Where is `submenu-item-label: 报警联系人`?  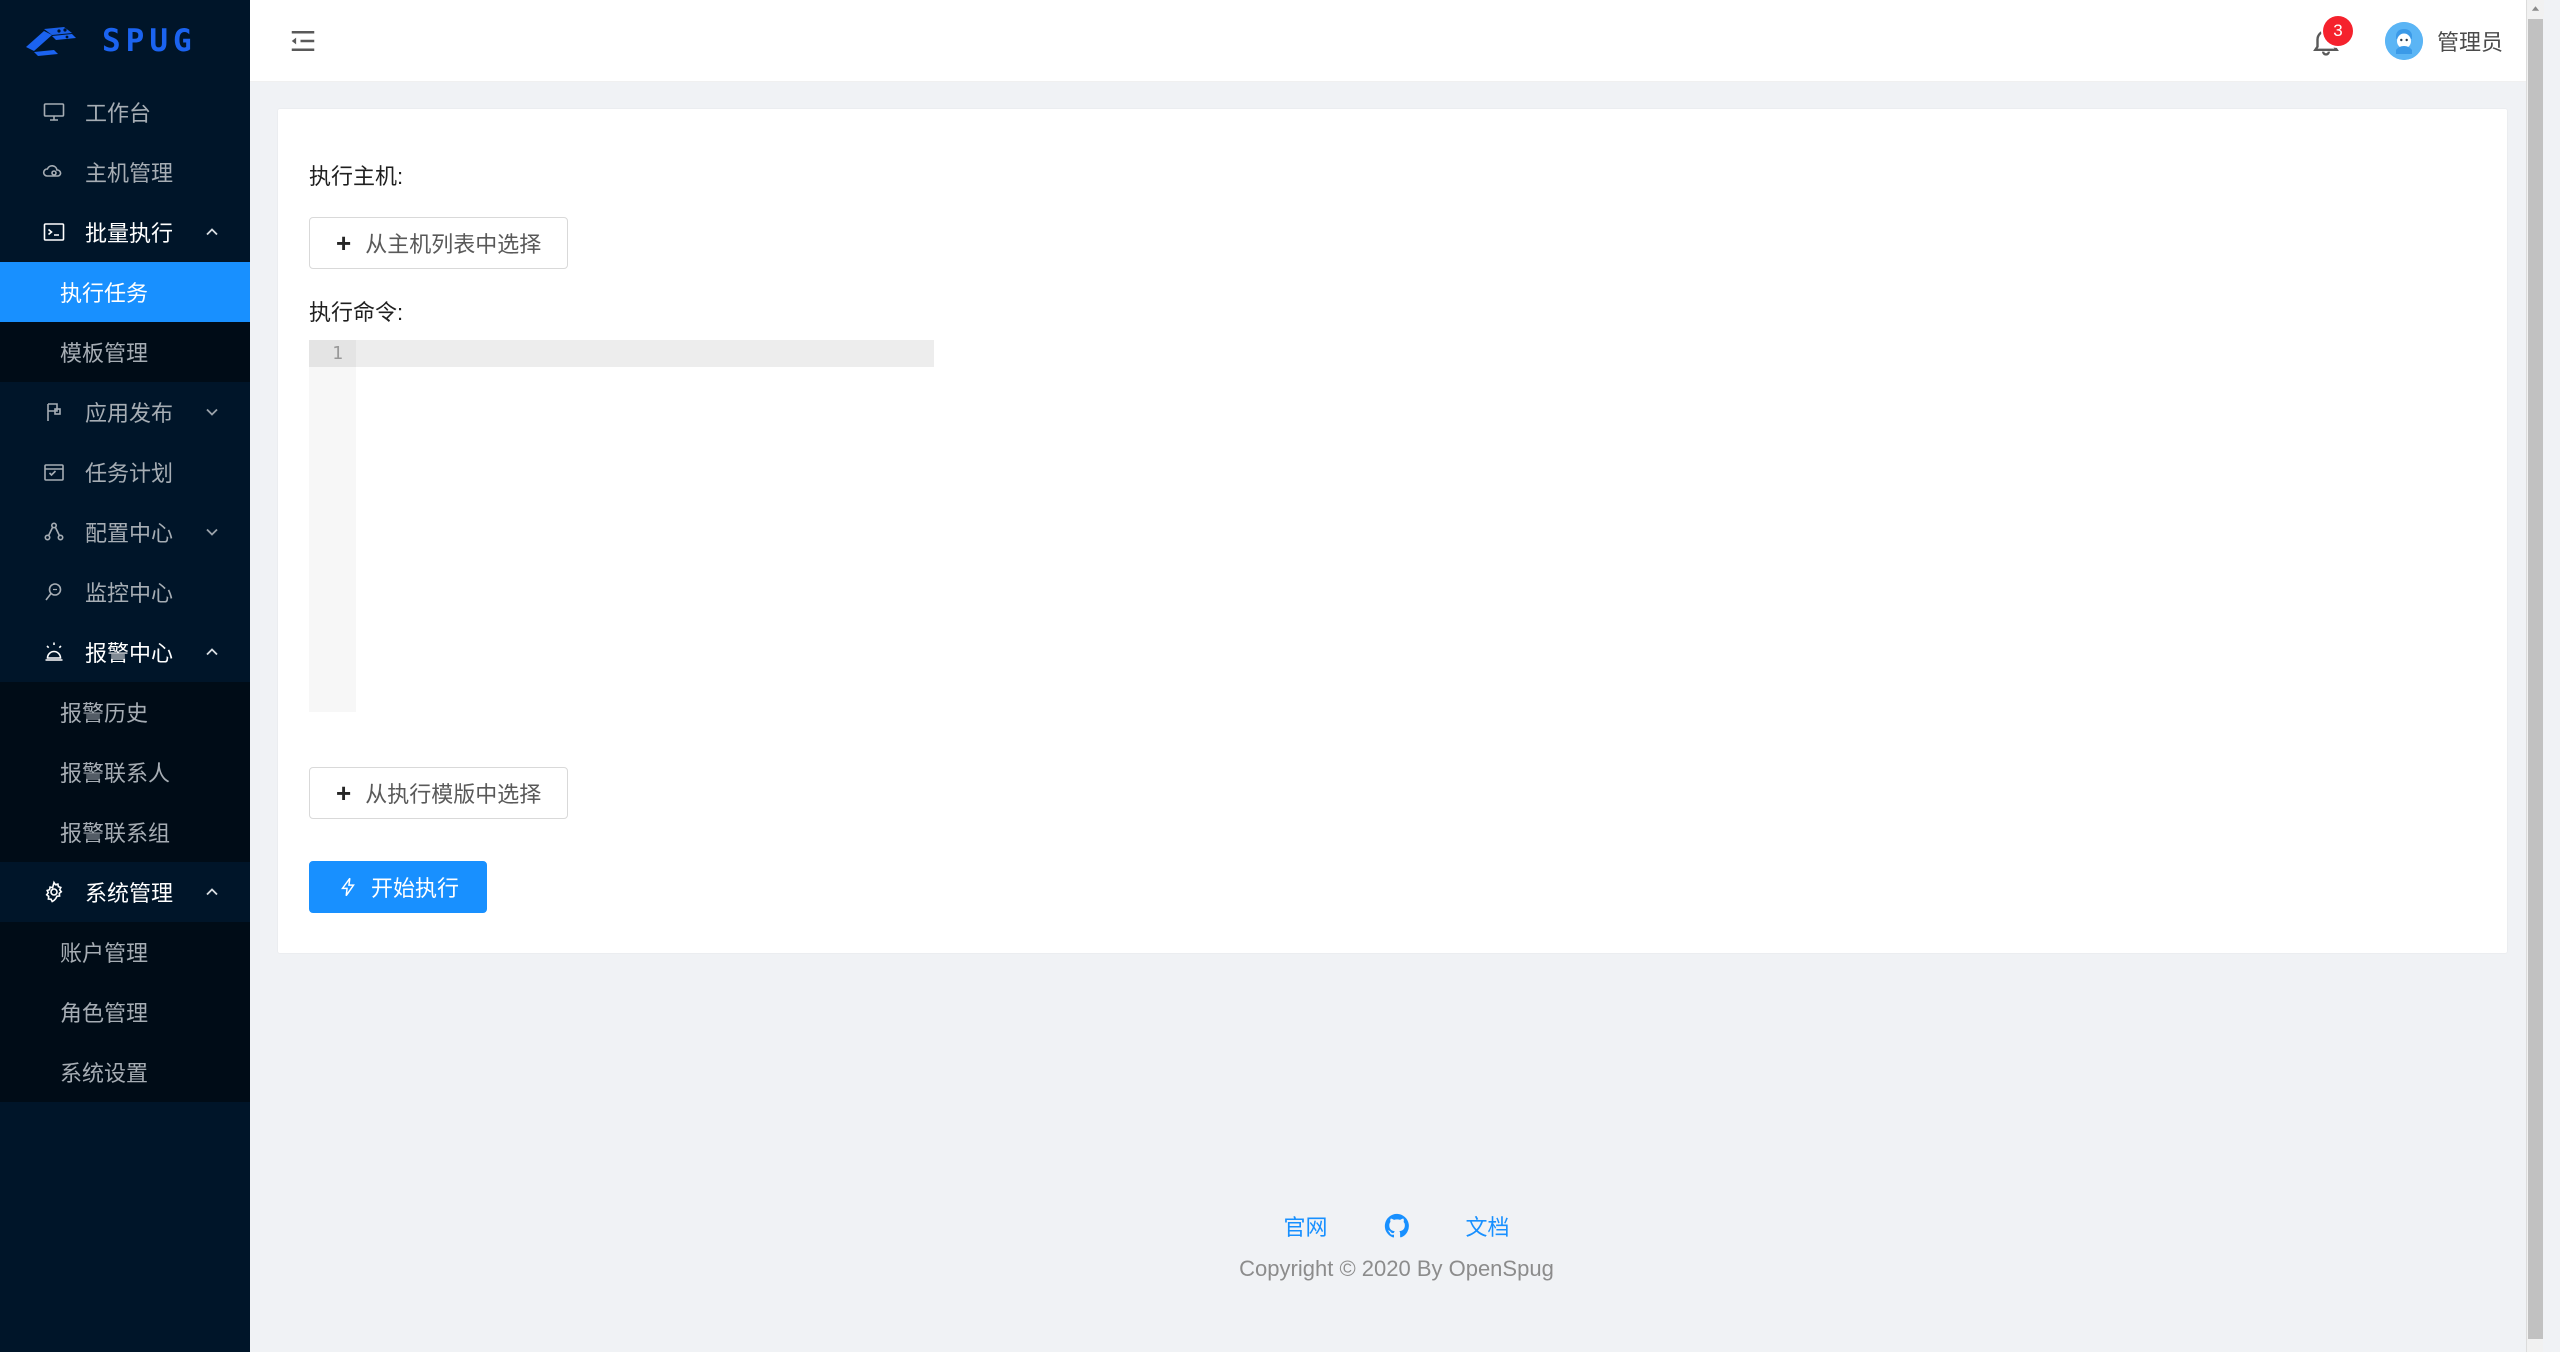 submenu-item-label: 报警联系人 is located at coordinates (115, 773).